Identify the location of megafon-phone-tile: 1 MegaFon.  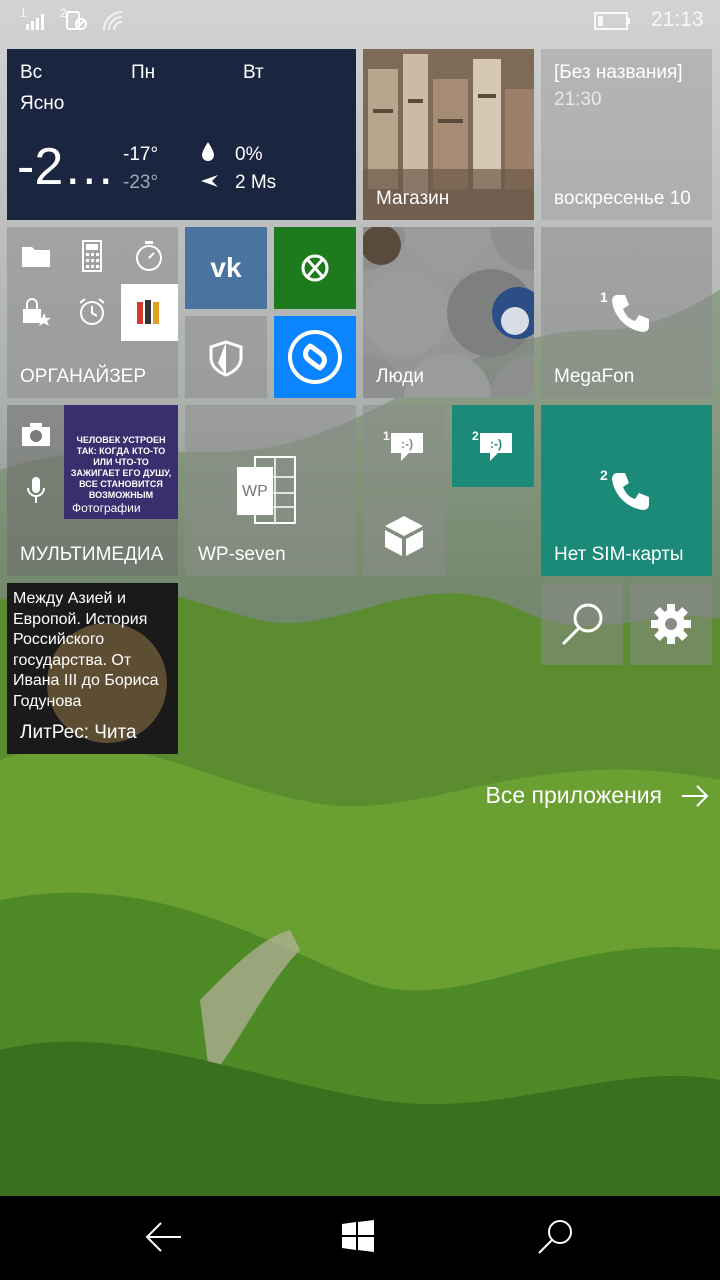
(626, 312).